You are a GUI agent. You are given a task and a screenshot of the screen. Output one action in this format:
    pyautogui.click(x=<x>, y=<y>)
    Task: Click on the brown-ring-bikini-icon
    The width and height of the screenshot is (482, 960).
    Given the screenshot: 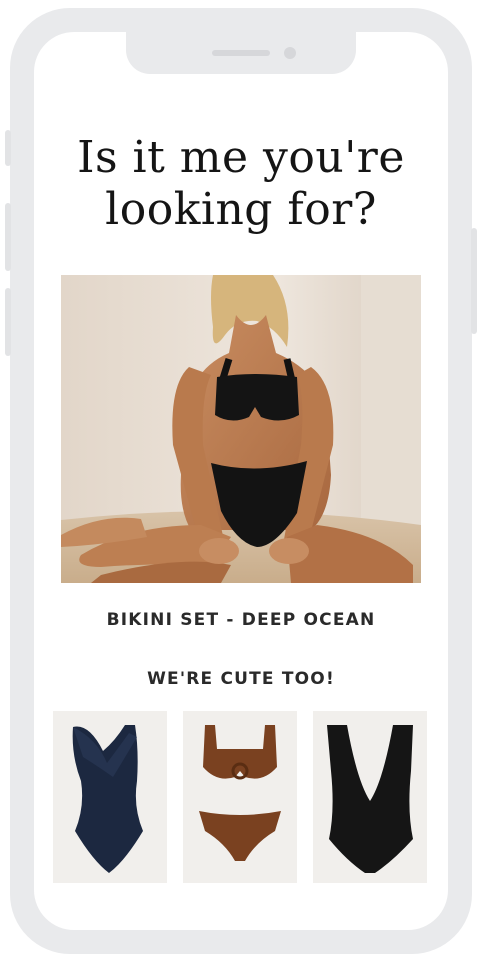 What is the action you would take?
    pyautogui.click(x=240, y=793)
    